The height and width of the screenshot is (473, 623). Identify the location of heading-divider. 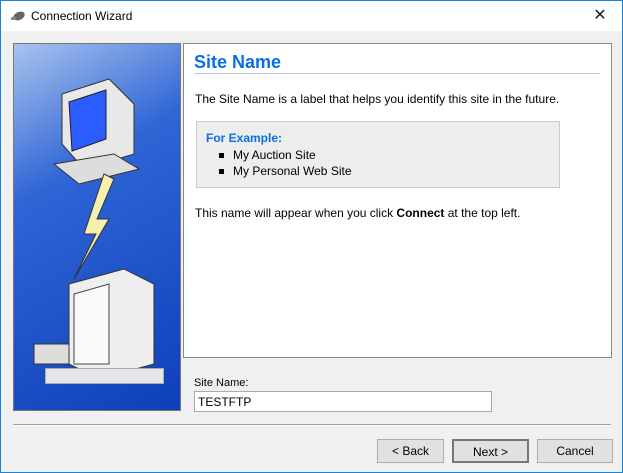
(397, 73).